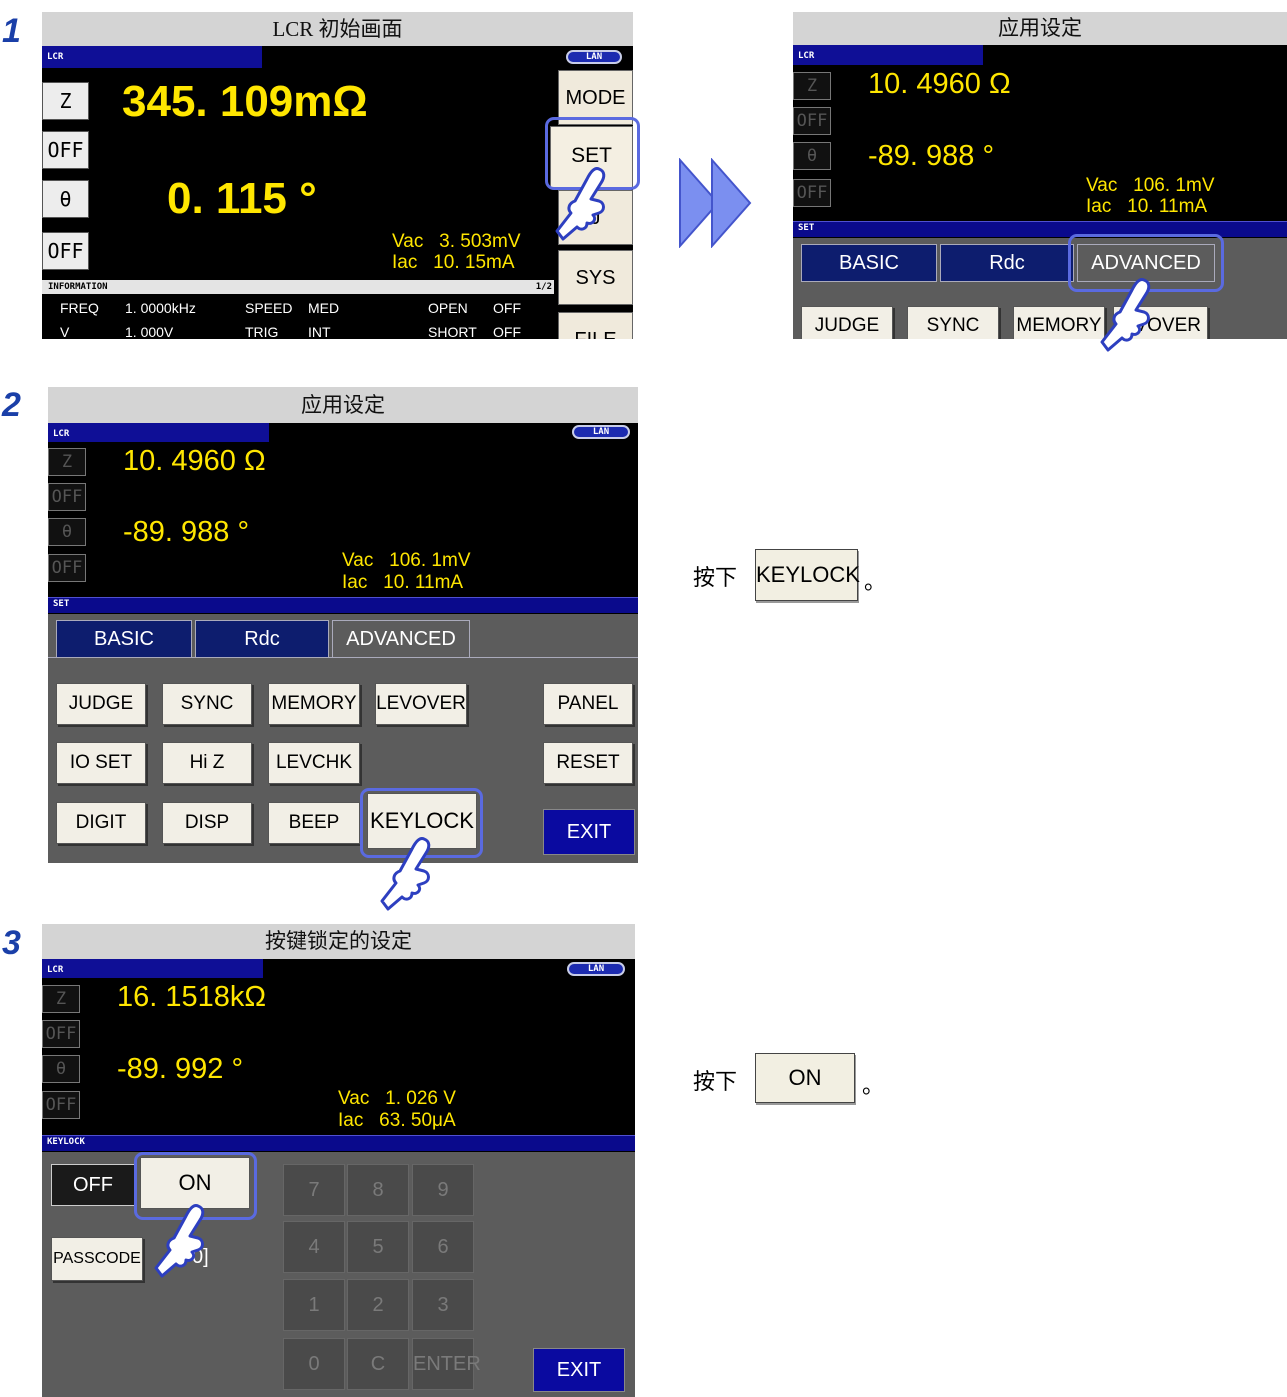  I want to click on info-cell: OPEN, so click(448, 308).